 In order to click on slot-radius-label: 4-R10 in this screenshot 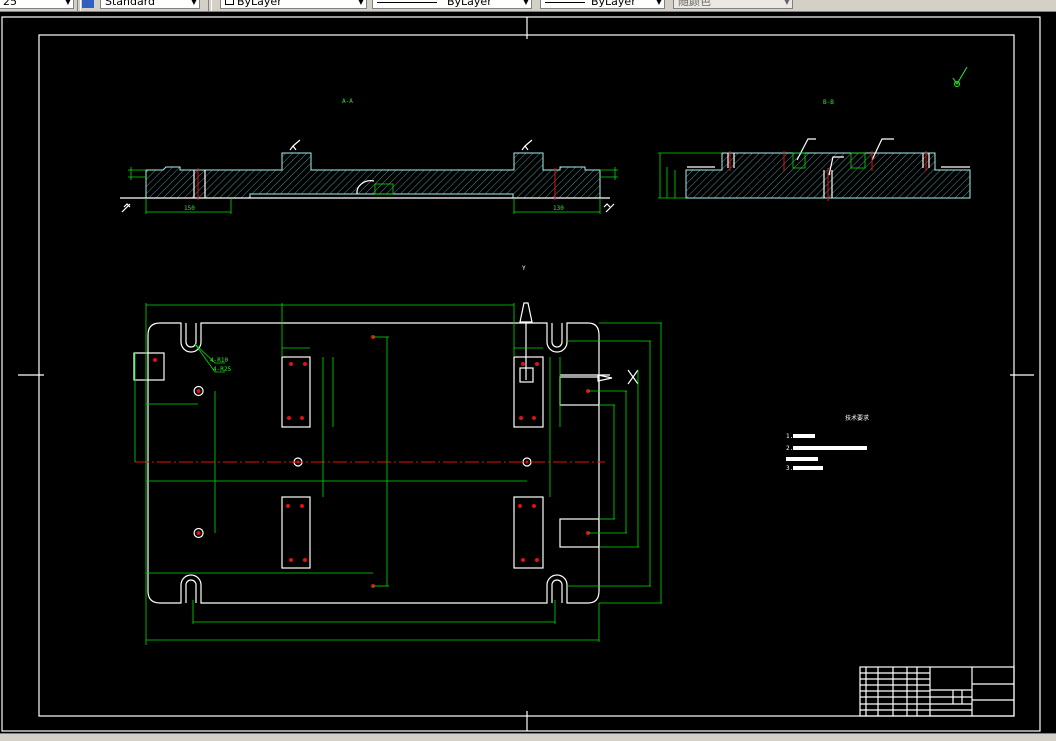, I will do `click(219, 360)`.